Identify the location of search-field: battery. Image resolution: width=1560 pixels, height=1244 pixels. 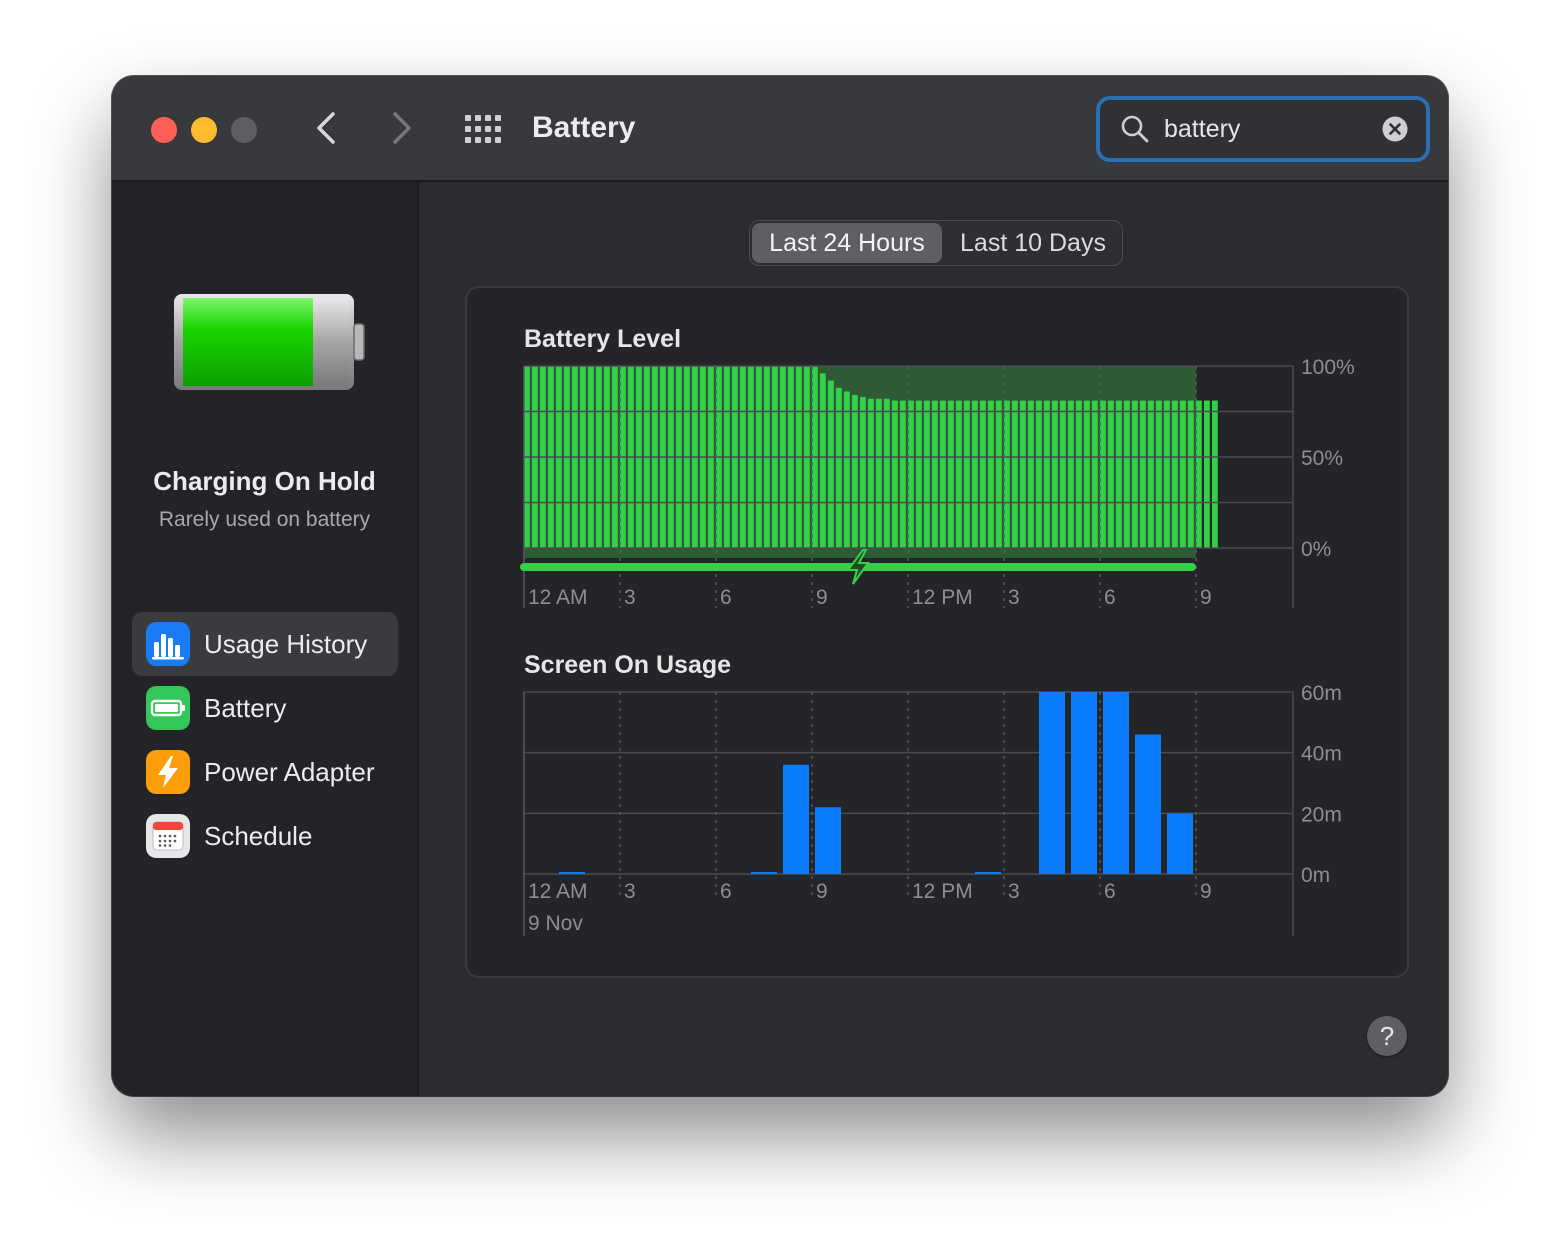
(1263, 129).